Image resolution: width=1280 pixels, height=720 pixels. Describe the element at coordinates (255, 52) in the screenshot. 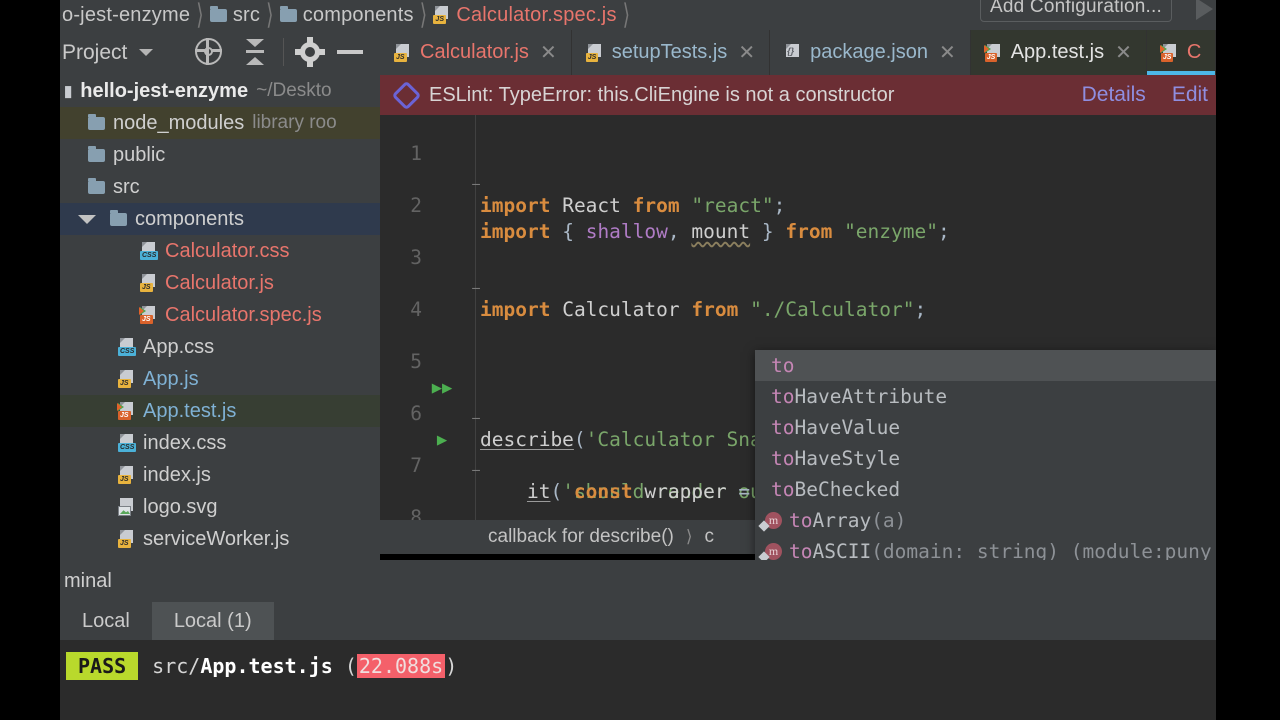

I see `collapse-all-icon` at that location.